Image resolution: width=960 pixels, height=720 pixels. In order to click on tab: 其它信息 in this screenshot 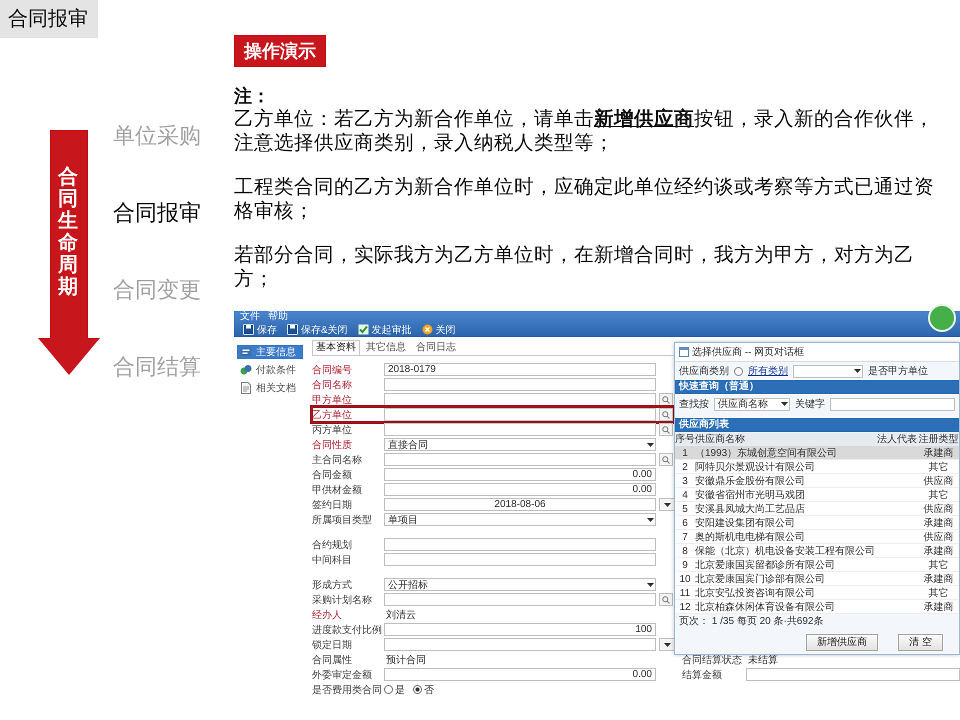, I will do `click(386, 347)`.